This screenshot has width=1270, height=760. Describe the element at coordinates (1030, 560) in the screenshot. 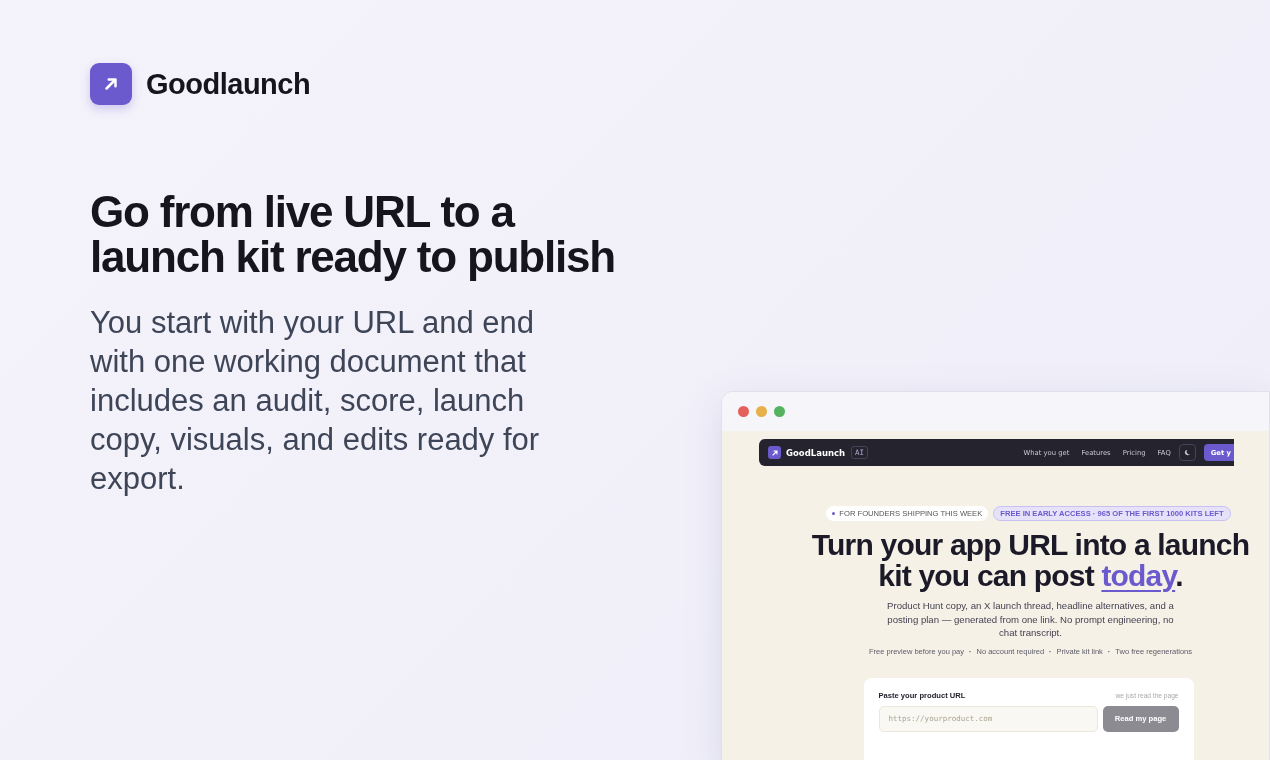

I see `hero-headline: Turn your app URL into a launch kit you can post today.` at that location.